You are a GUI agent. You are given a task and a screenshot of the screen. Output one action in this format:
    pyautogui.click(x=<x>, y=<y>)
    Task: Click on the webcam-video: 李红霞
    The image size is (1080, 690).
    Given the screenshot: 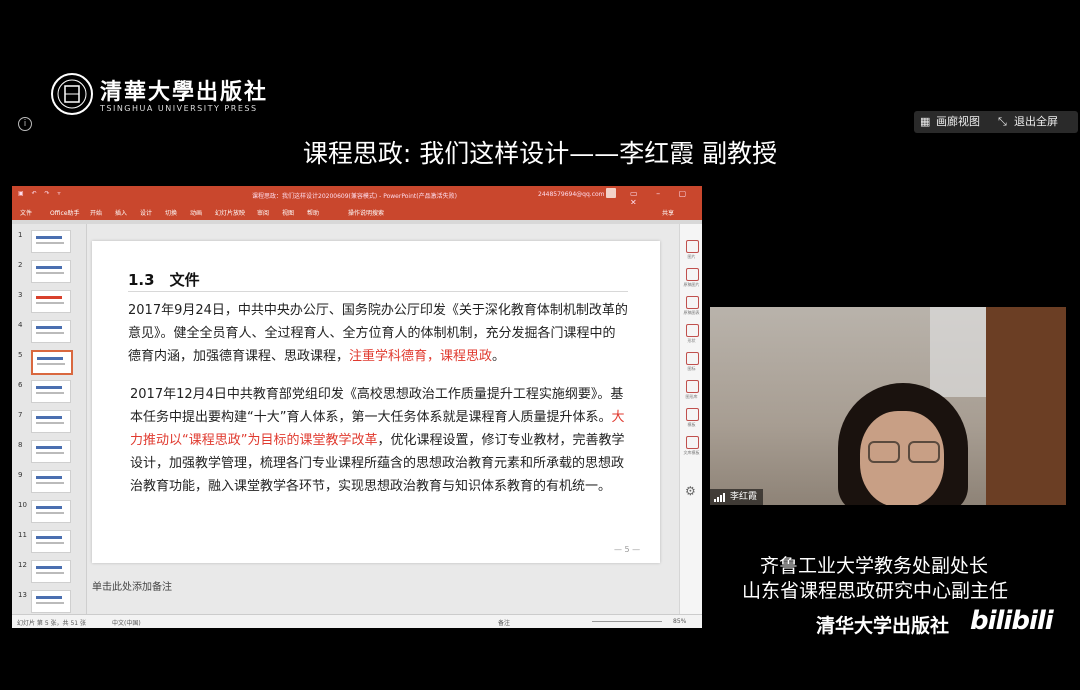 What is the action you would take?
    pyautogui.click(x=888, y=406)
    